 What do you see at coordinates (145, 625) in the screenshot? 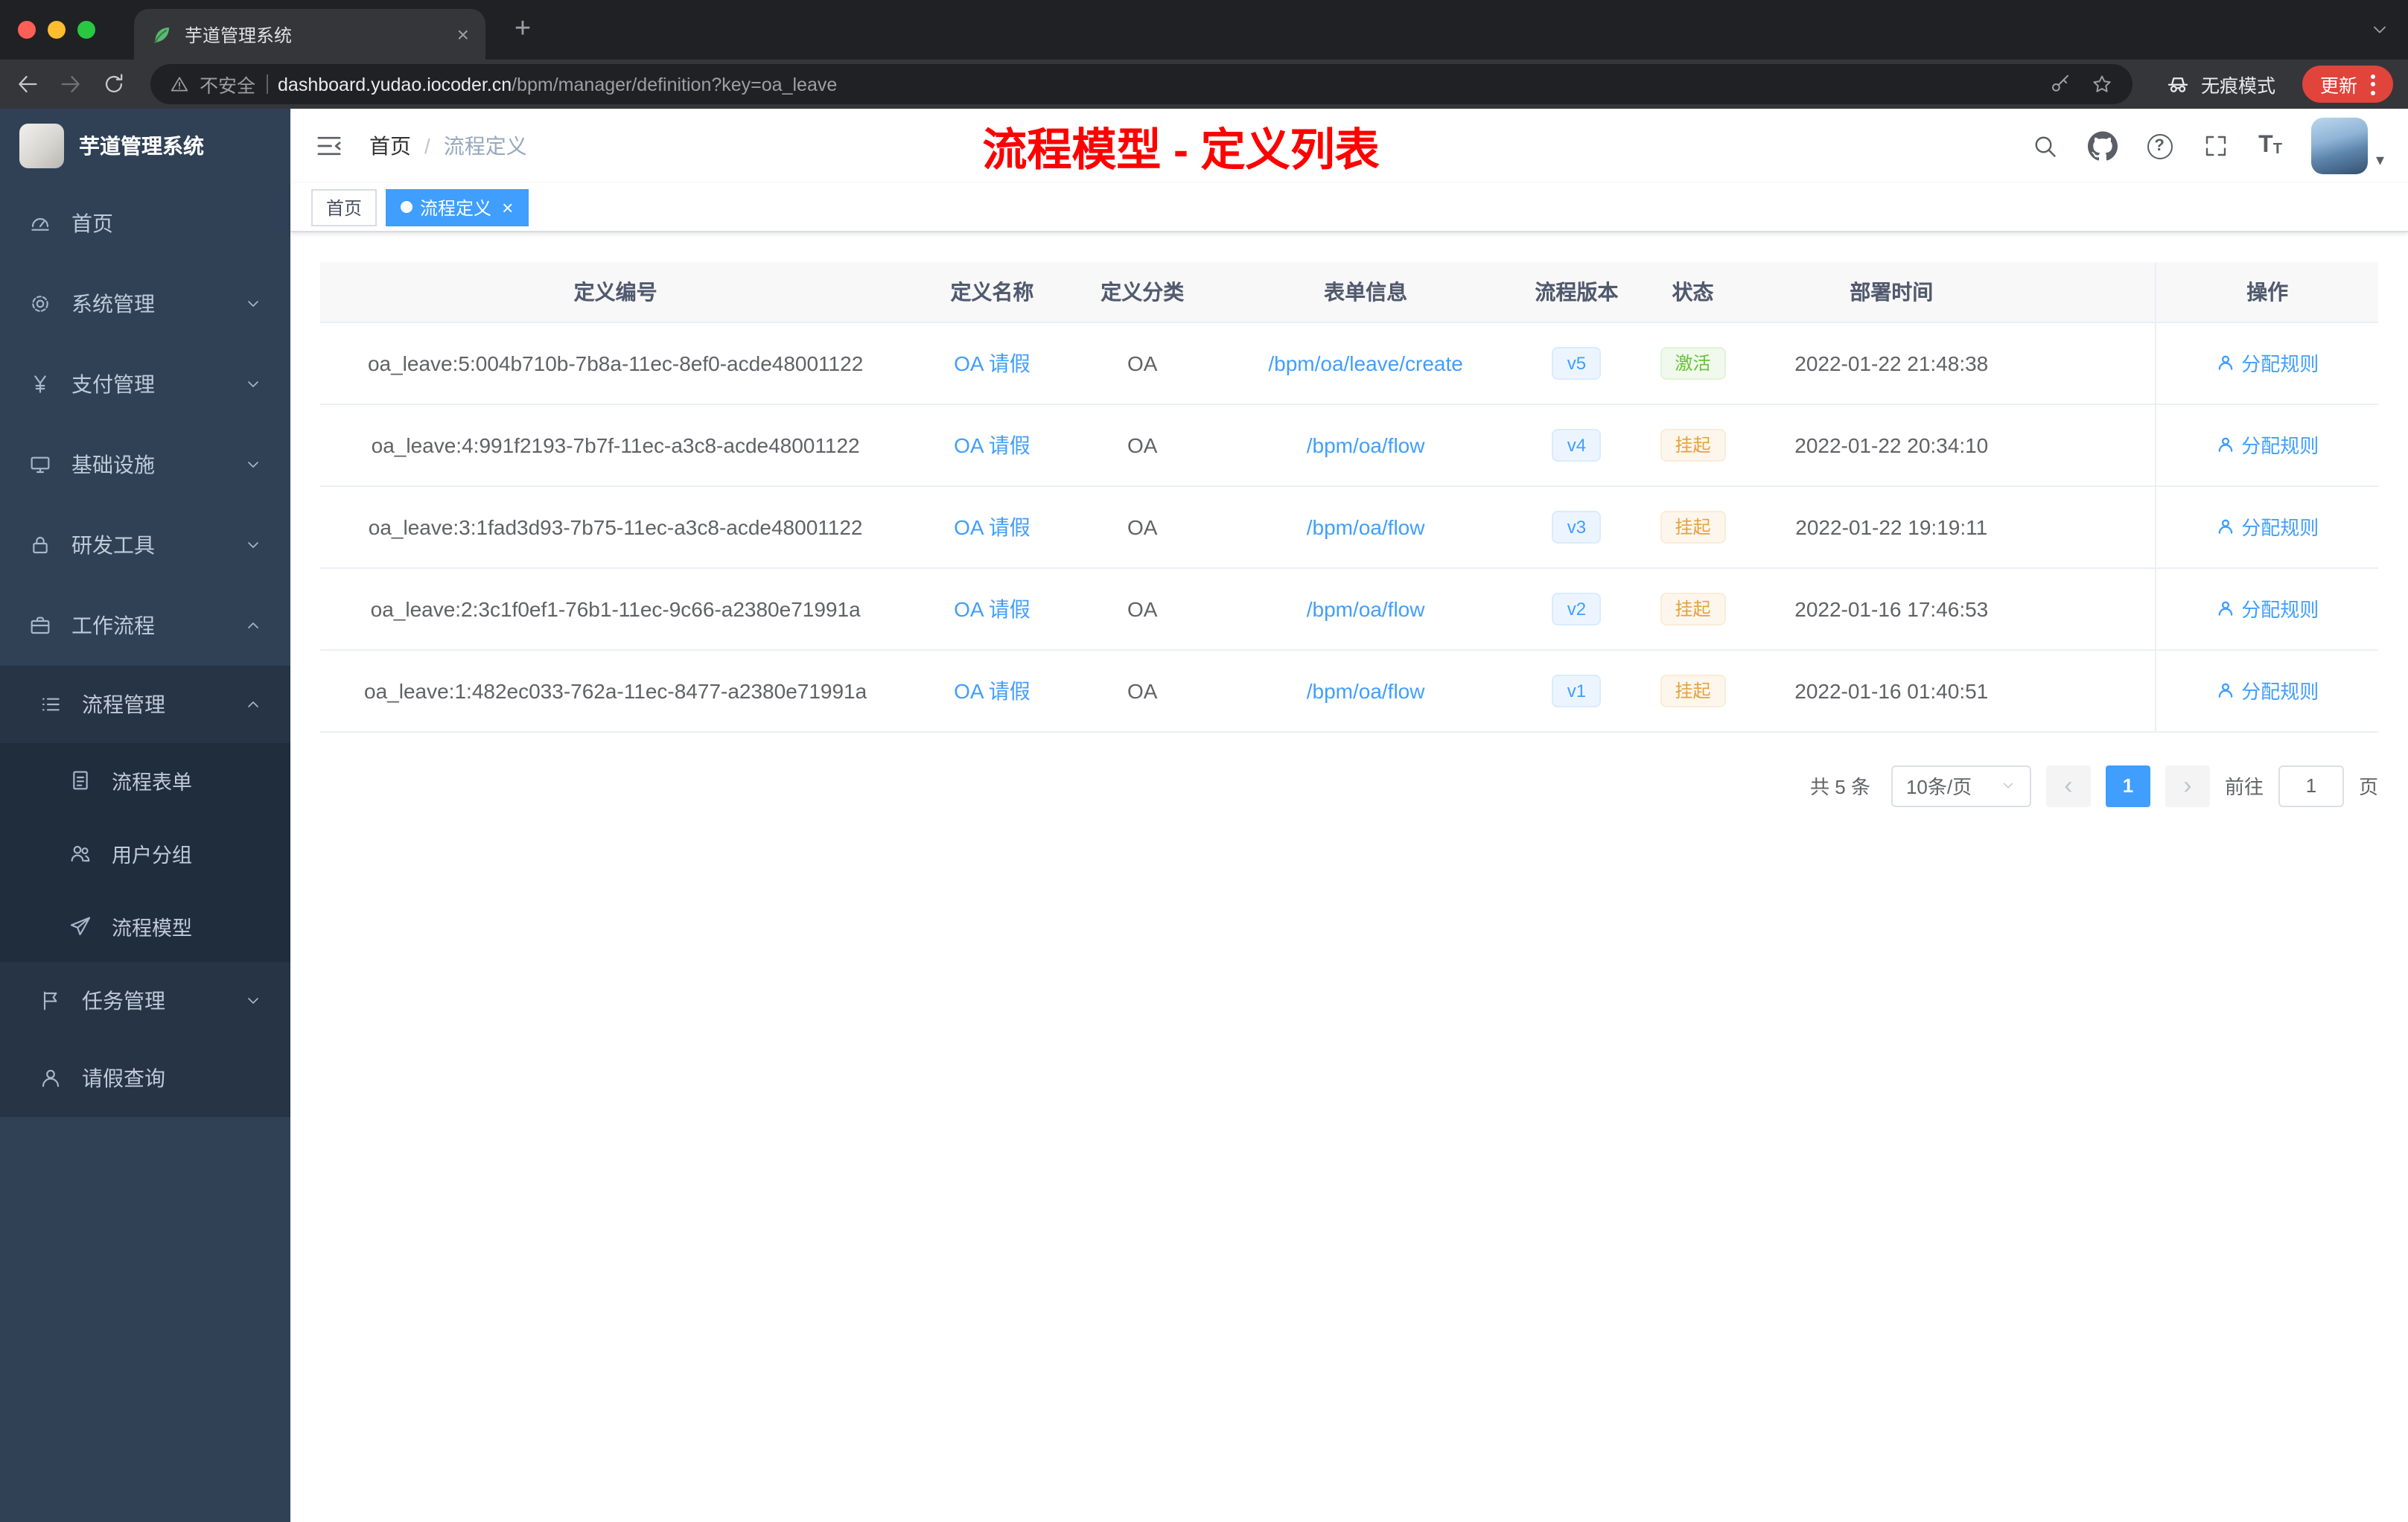
I see `sidebar-item-workflow: 工作流程` at bounding box center [145, 625].